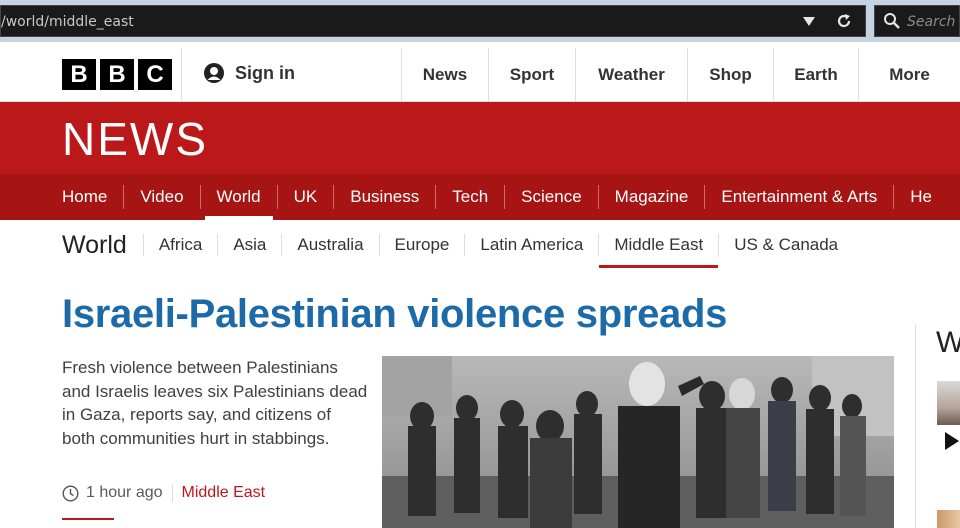 This screenshot has height=528, width=960. I want to click on bbc-logo: B B C, so click(117, 74).